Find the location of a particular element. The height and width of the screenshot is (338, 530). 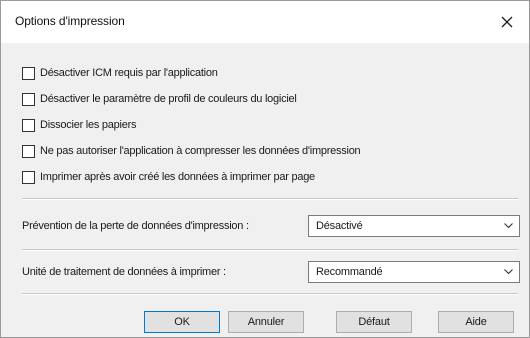

prevention-select: Désactivé is located at coordinates (414, 226).